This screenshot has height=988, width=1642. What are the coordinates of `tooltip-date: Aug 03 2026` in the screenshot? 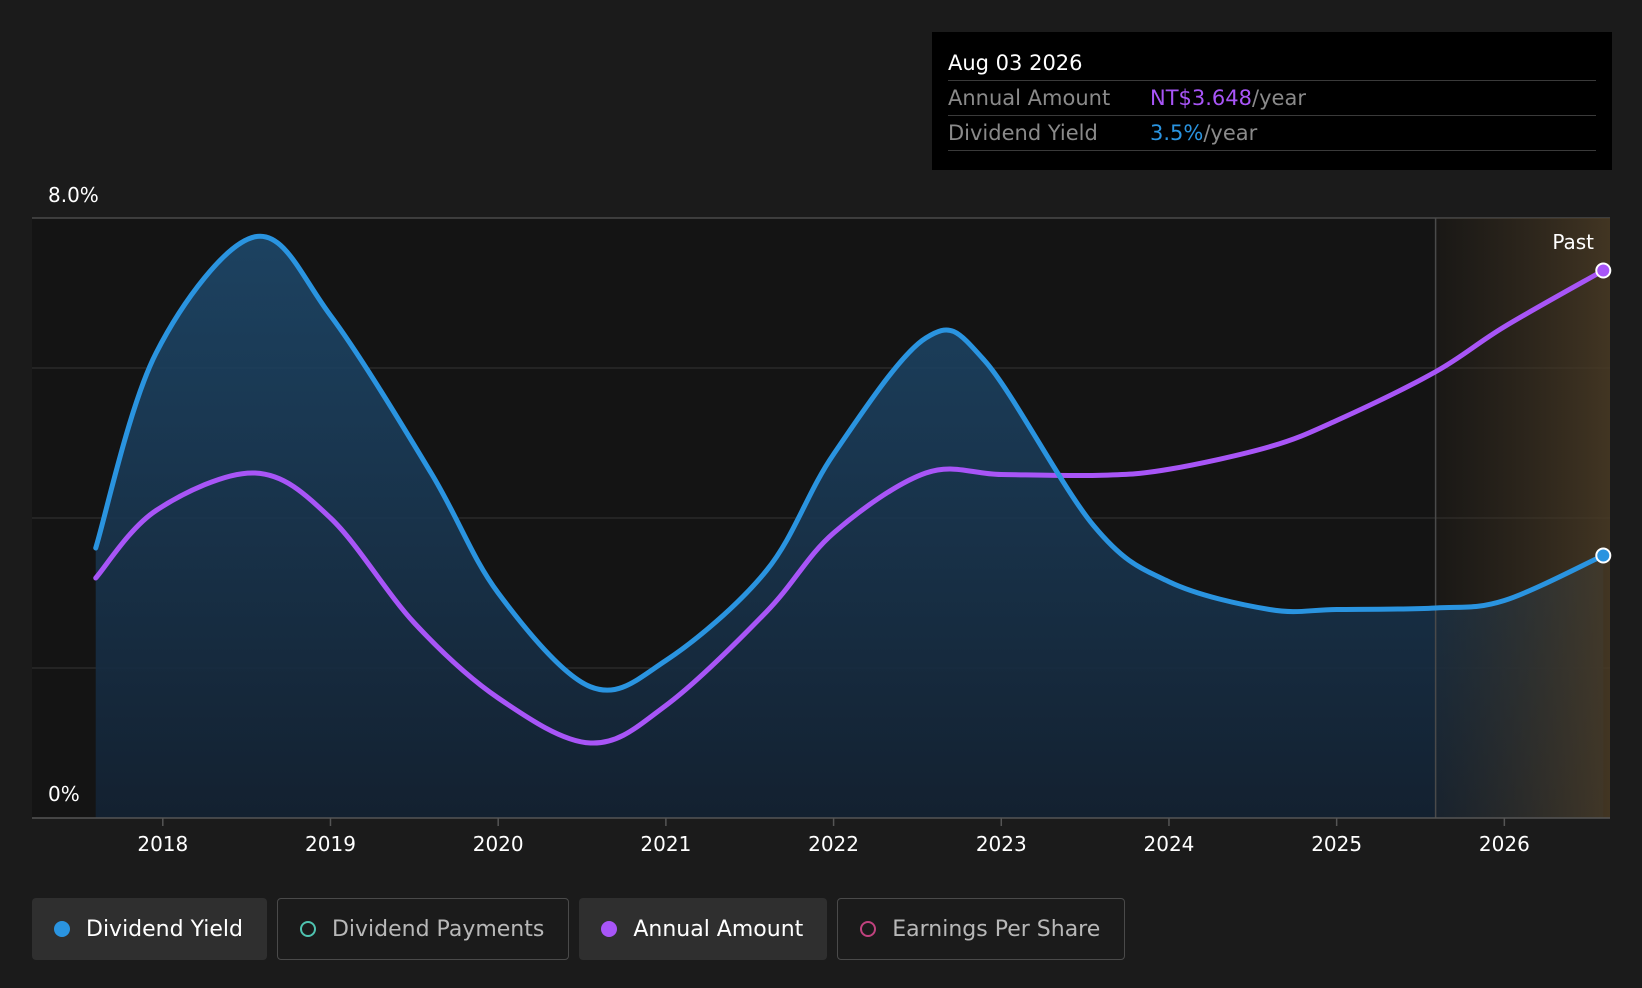 It's located at (1272, 63).